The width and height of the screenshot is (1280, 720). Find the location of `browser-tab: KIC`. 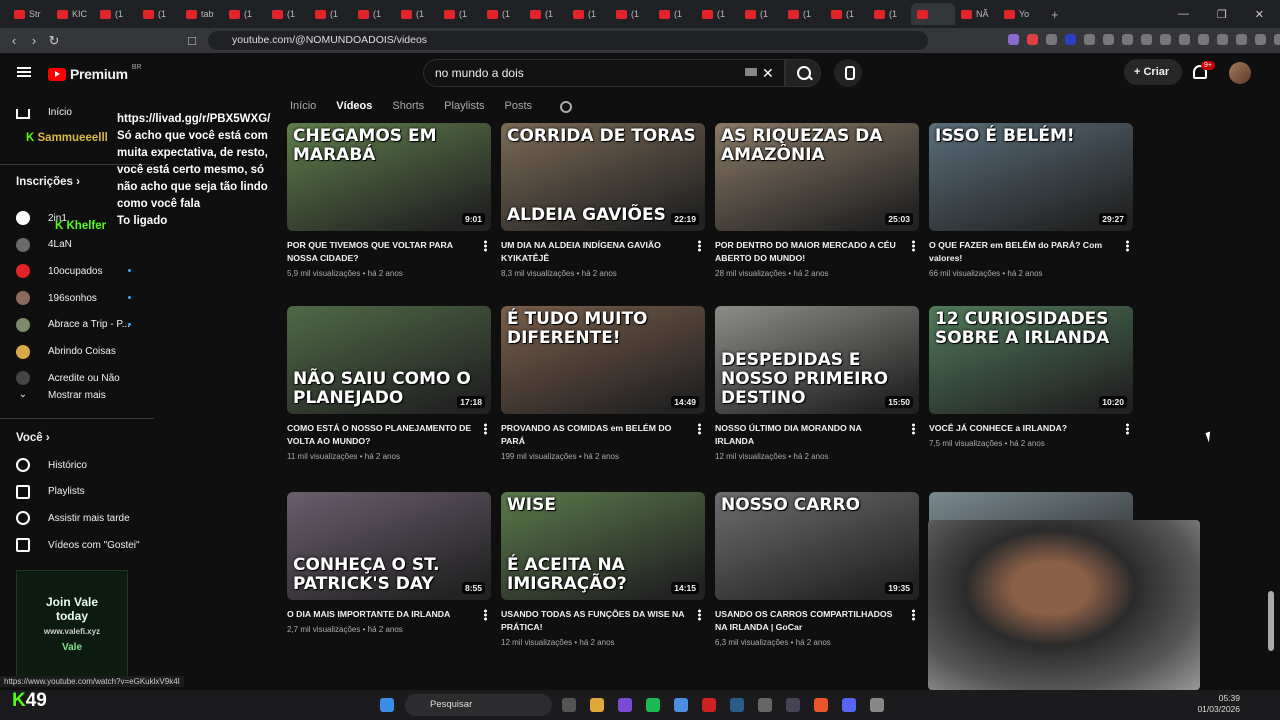

browser-tab: KIC is located at coordinates (72, 14).